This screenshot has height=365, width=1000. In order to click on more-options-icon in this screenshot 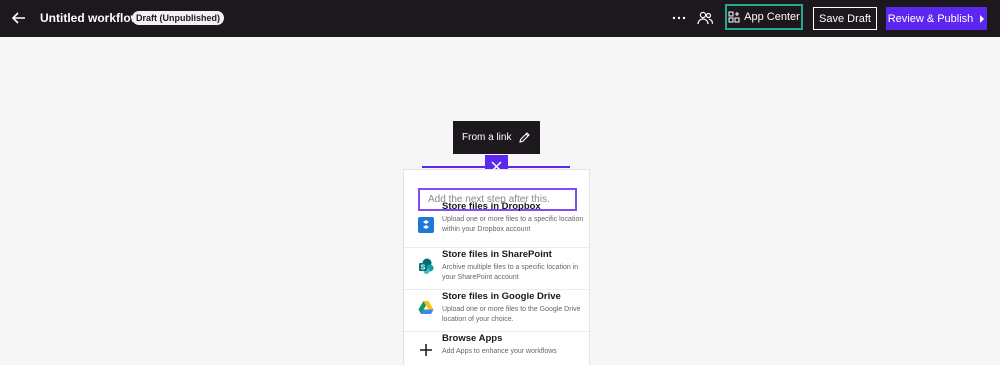, I will do `click(679, 18)`.